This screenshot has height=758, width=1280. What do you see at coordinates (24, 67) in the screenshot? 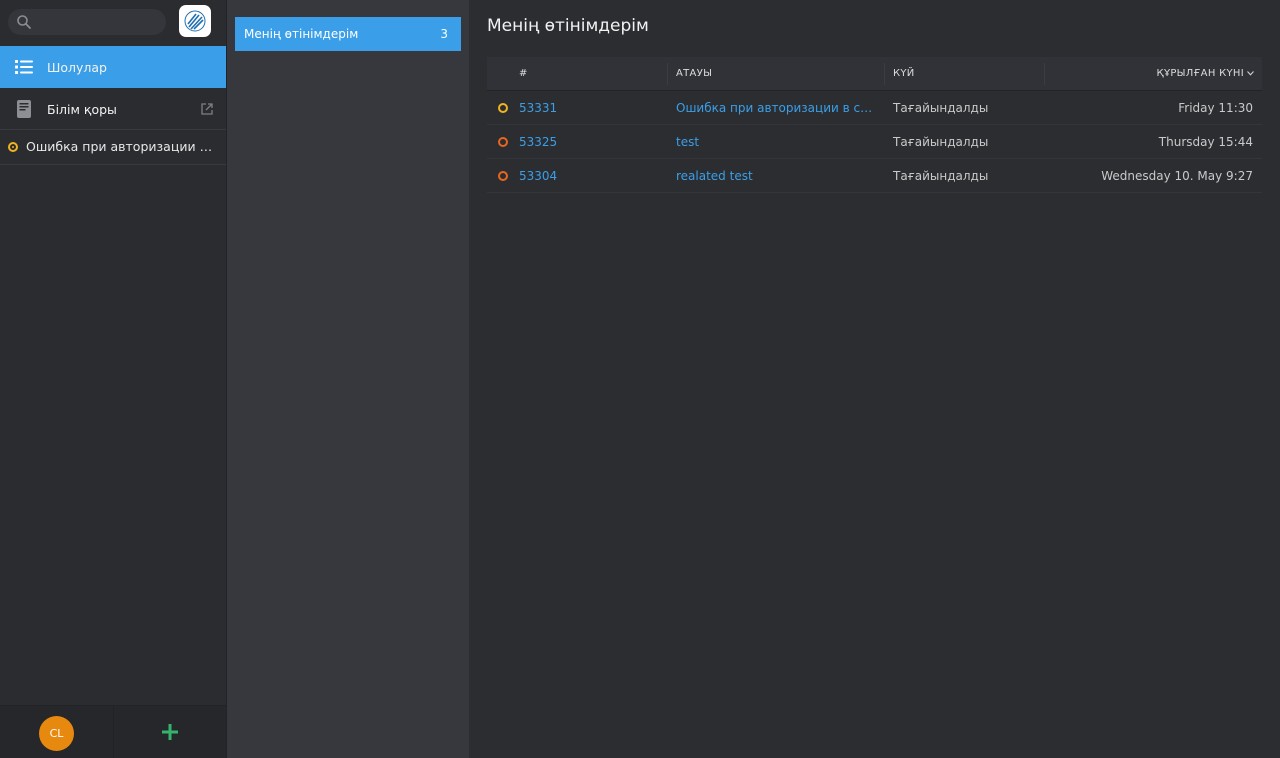
I see `list-icon` at bounding box center [24, 67].